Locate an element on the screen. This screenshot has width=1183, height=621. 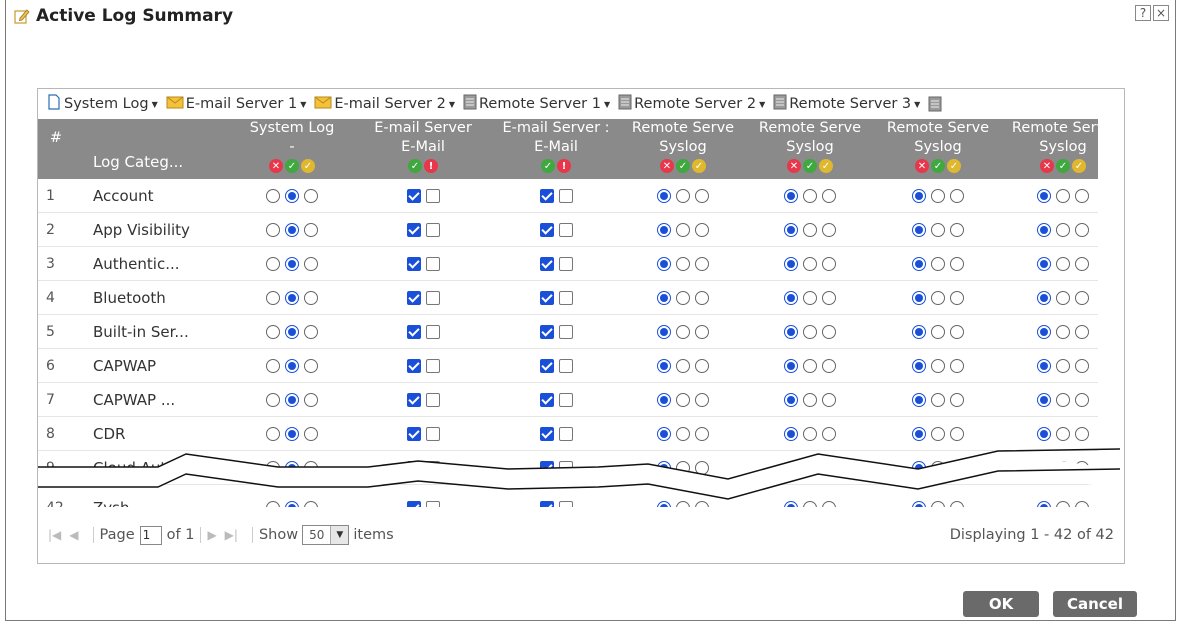
close-button: × is located at coordinates (1161, 13).